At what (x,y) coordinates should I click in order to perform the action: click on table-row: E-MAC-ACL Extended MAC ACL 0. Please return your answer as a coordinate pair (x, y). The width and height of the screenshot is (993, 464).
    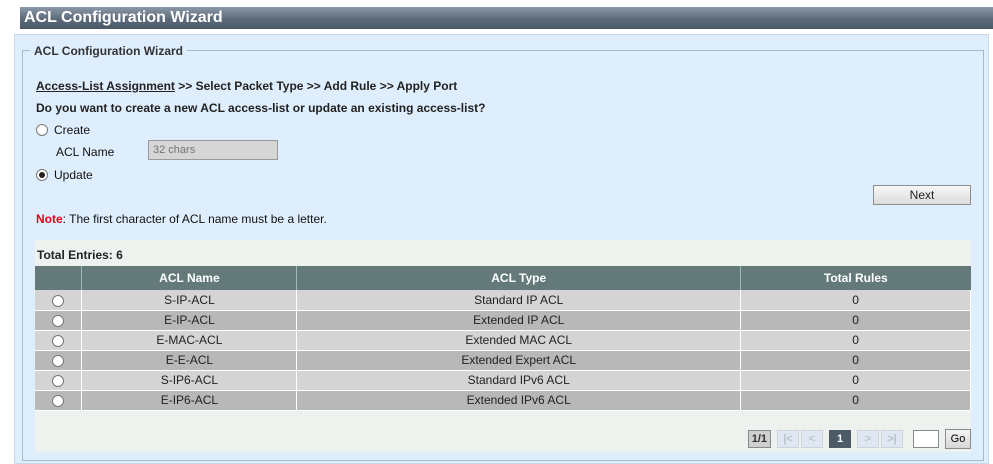
    Looking at the image, I should click on (503, 340).